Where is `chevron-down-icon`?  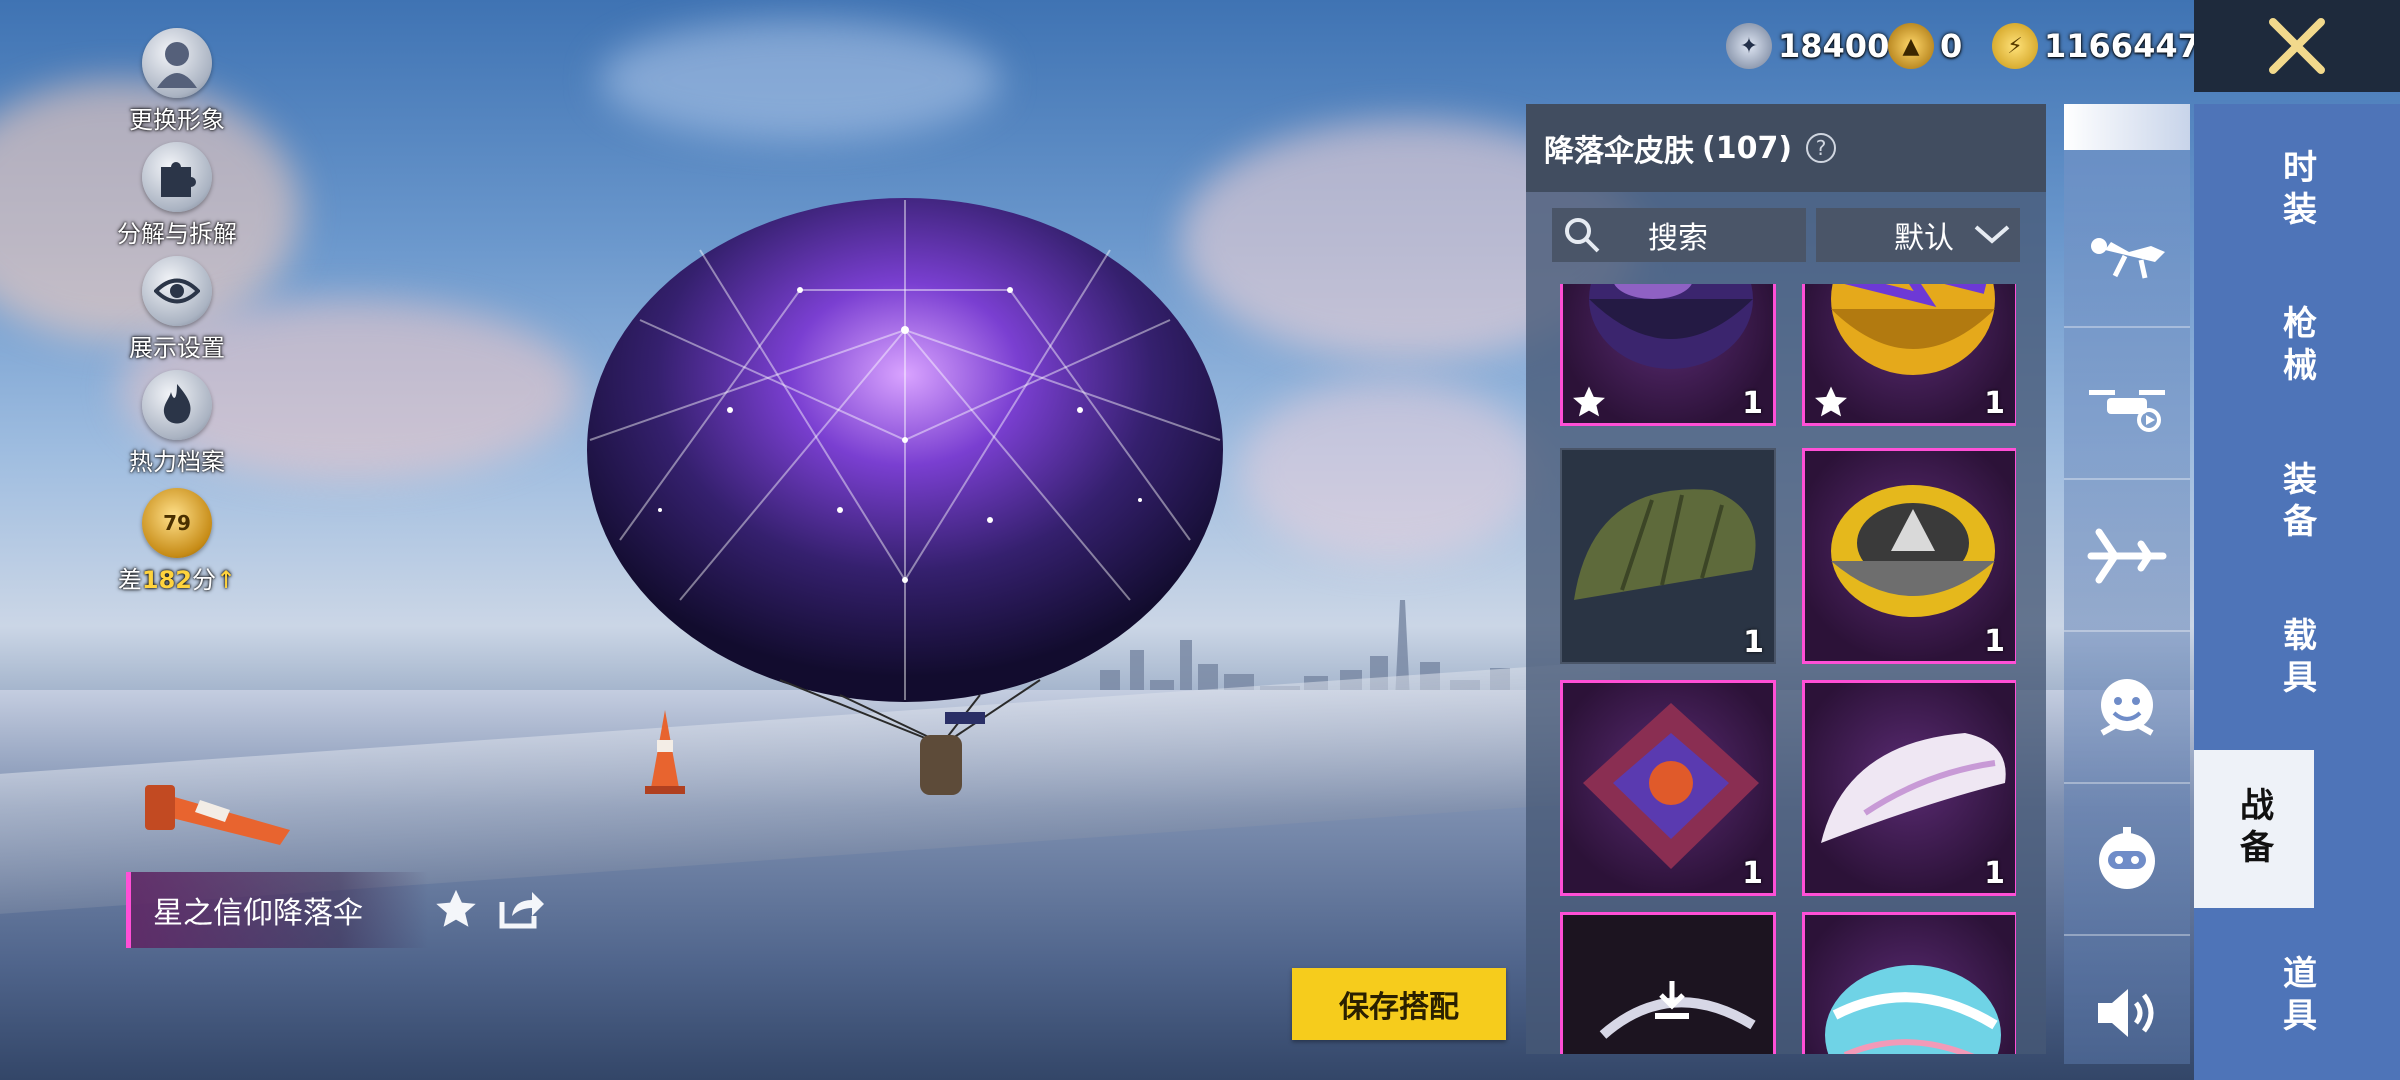 chevron-down-icon is located at coordinates (1992, 234).